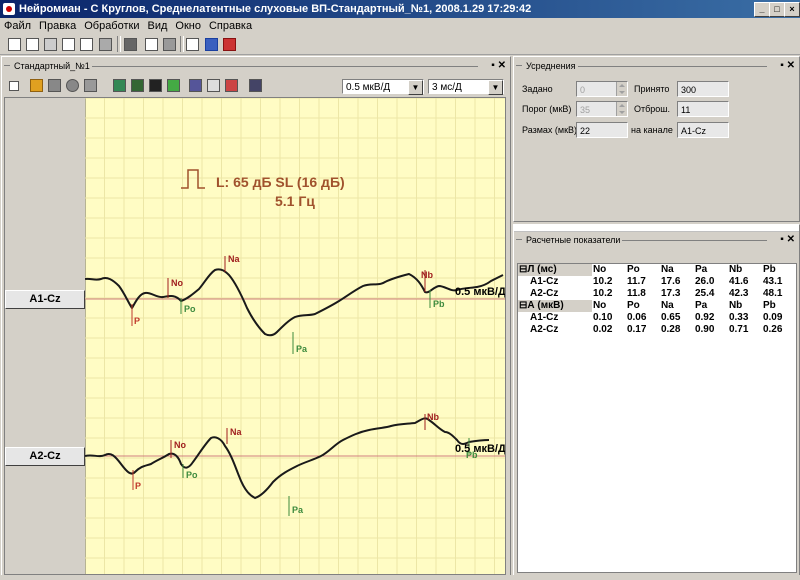  Describe the element at coordinates (636, 329) in the screenshot. I see `cell: 0.17` at that location.